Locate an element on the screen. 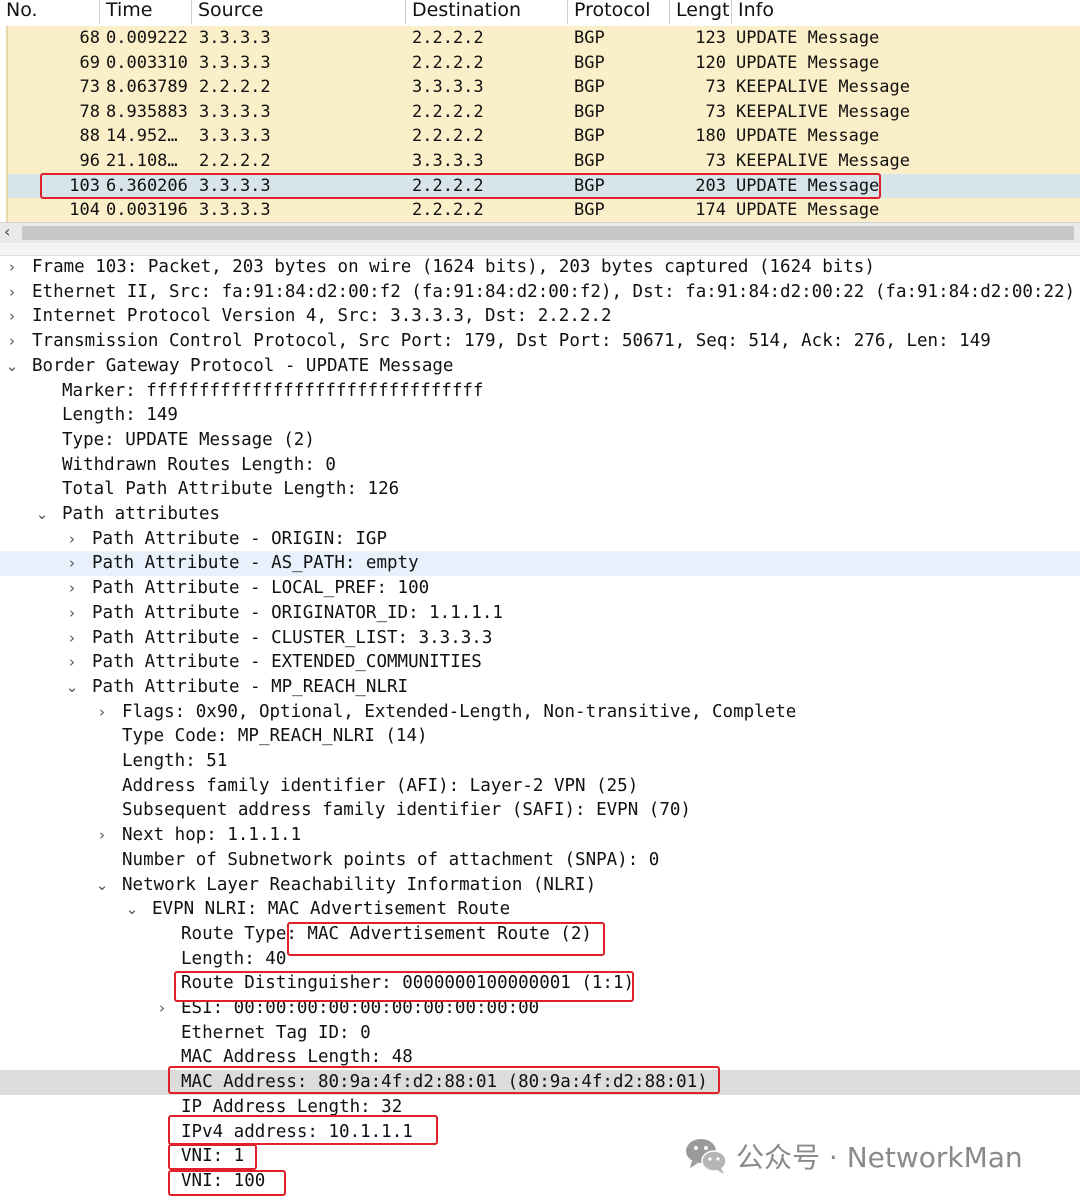  column-header-time: Time is located at coordinates (146, 12).